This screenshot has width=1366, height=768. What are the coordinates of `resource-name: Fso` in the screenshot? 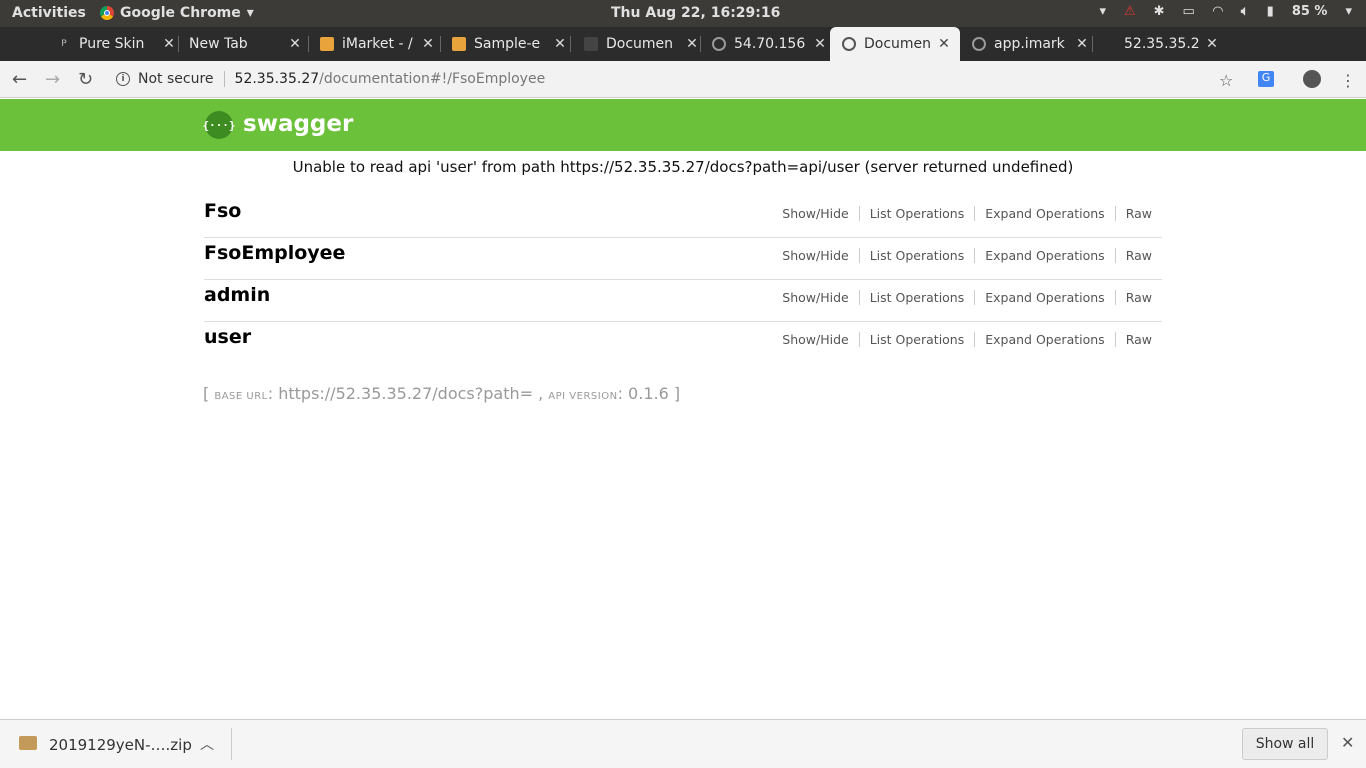 It's located at (222, 211).